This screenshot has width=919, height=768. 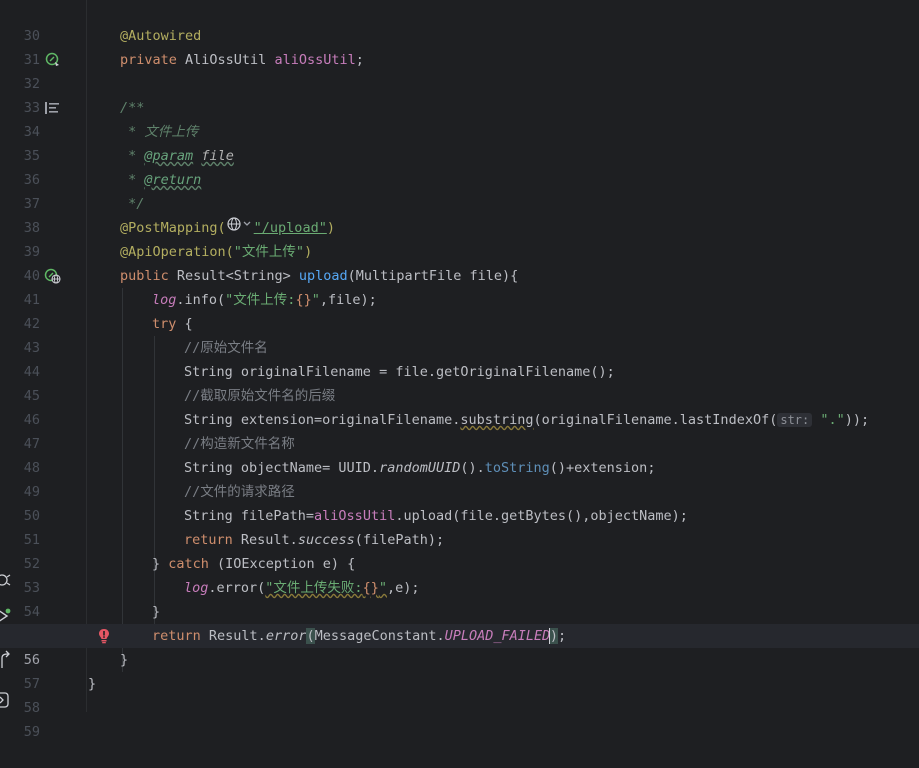 What do you see at coordinates (655, 420) in the screenshot?
I see `code-token: (originalFilename.lastIndexOf(` at bounding box center [655, 420].